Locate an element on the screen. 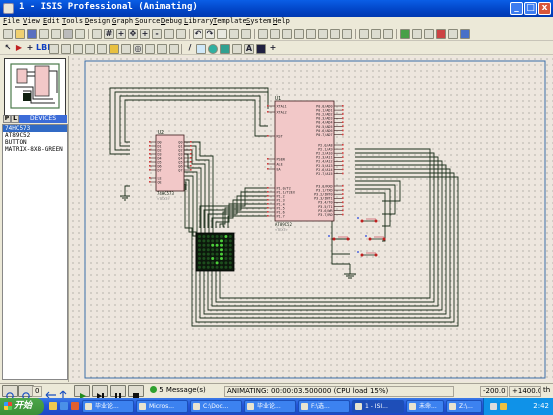 The width and height of the screenshot is (553, 415). play-button is located at coordinates (82, 392).